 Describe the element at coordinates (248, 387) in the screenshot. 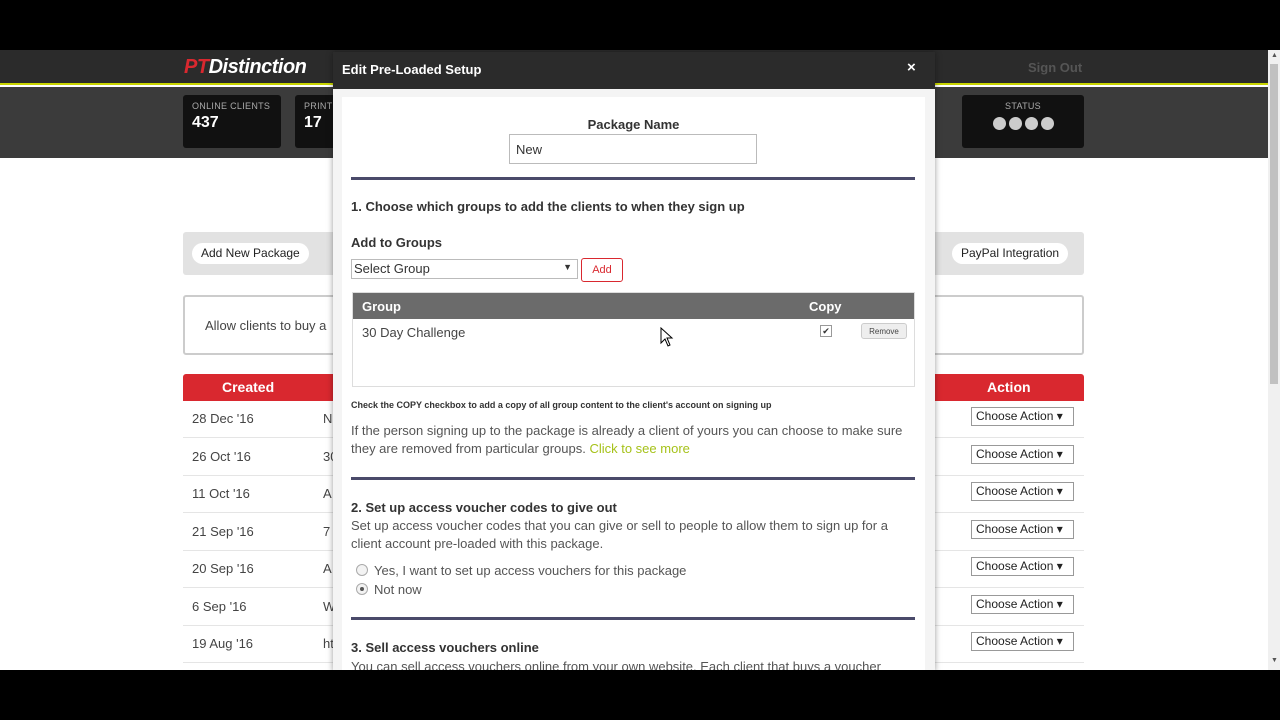

I see `created-column-header: Created` at that location.